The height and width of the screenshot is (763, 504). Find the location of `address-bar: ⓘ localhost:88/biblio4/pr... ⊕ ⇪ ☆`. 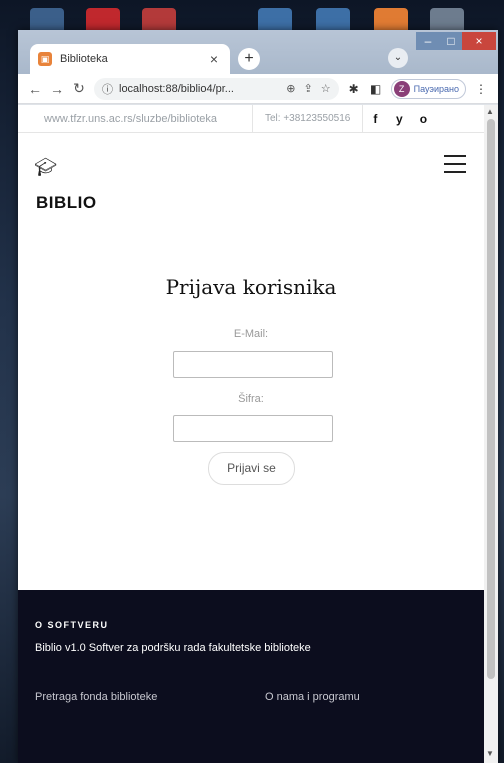

address-bar: ⓘ localhost:88/biblio4/pr... ⊕ ⇪ ☆ is located at coordinates (216, 88).